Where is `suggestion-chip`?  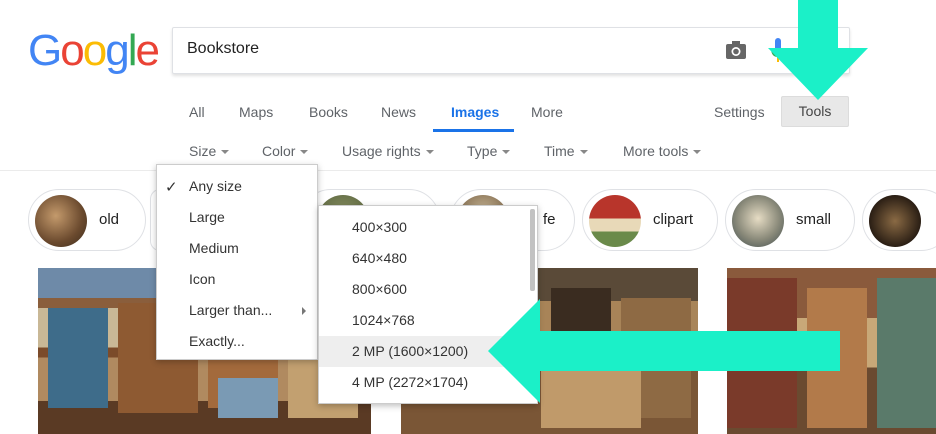 suggestion-chip is located at coordinates (899, 220).